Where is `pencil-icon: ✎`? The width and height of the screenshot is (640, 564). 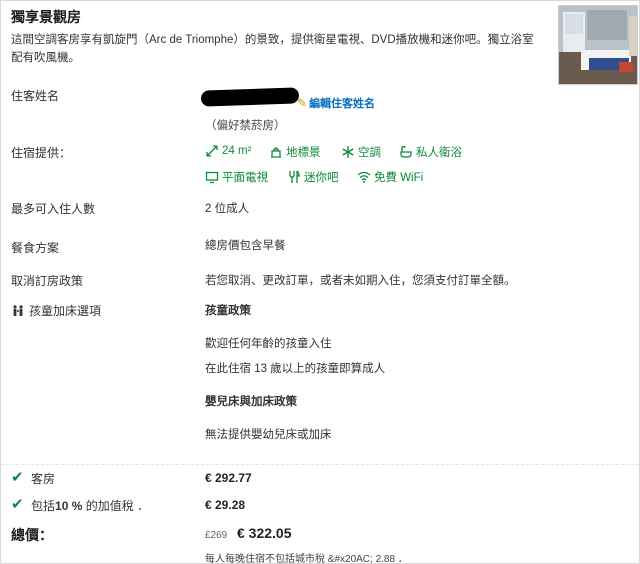 pencil-icon: ✎ is located at coordinates (302, 103).